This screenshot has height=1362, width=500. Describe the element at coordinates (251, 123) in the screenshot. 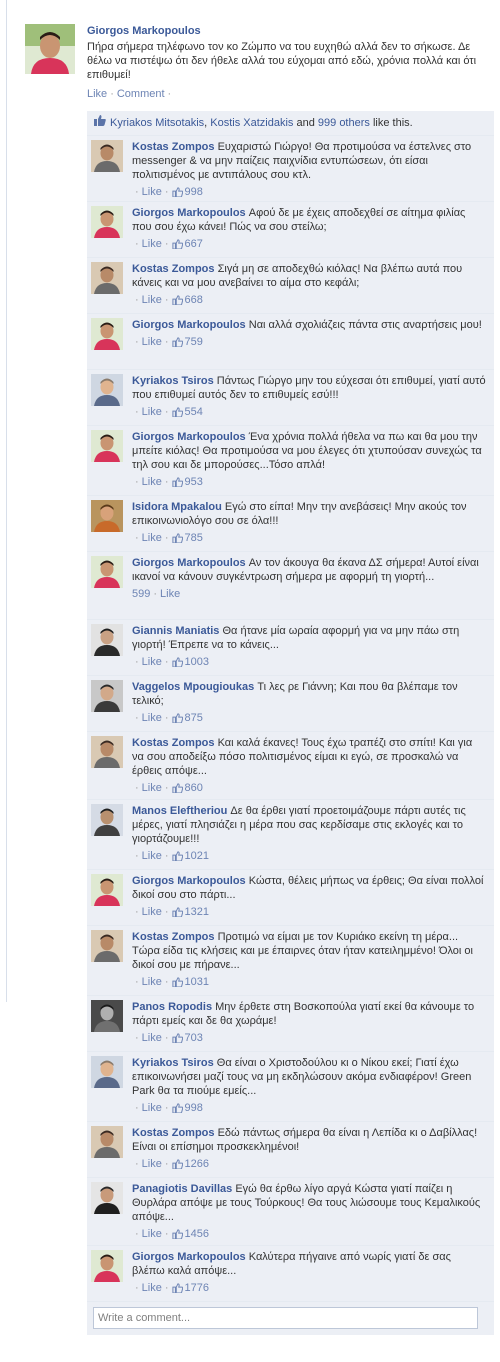

I see `liker-name-link: Kostis Xatzidakis` at that location.